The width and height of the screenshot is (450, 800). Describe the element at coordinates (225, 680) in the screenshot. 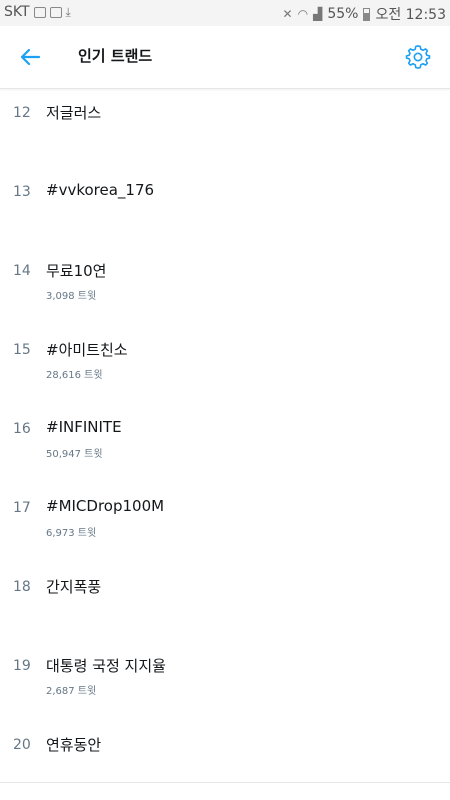

I see `trend-row: 19 대통령 국정 지지율 2,687 트윗` at that location.